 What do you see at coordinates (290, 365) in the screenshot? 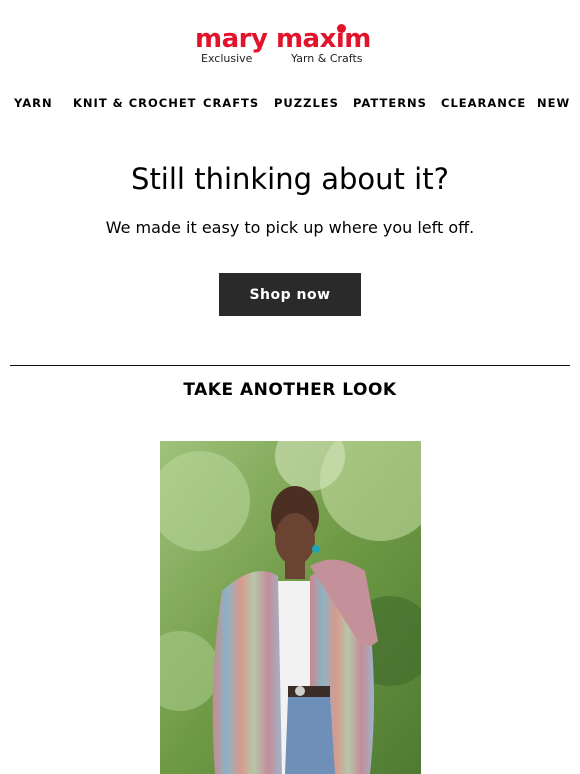
I see `section-divider` at bounding box center [290, 365].